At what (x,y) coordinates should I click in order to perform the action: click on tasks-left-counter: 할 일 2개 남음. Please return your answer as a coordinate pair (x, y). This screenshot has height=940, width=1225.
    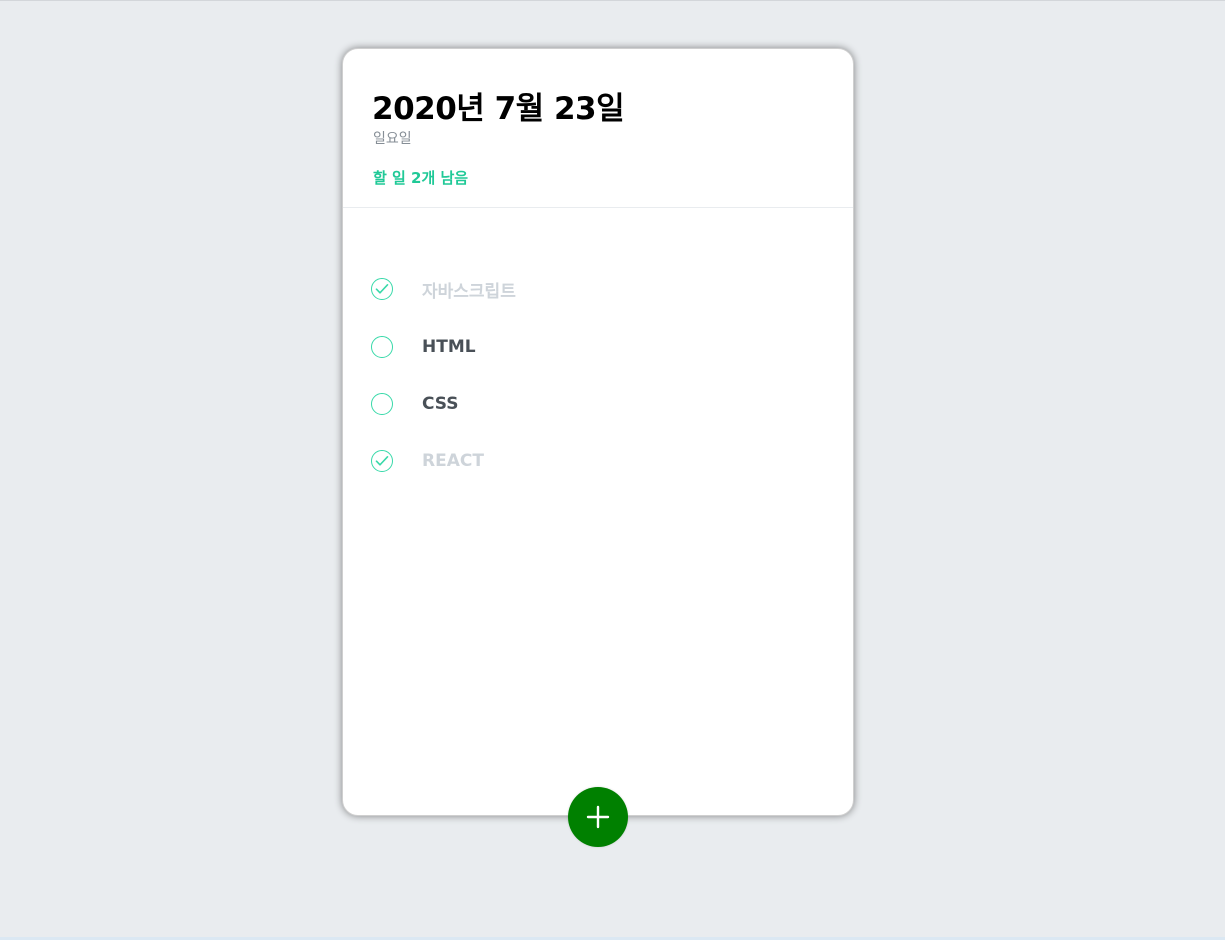
    Looking at the image, I should click on (421, 178).